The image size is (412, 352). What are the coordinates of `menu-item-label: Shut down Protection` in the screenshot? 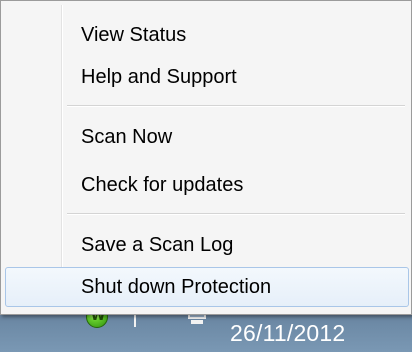 It's located at (176, 287).